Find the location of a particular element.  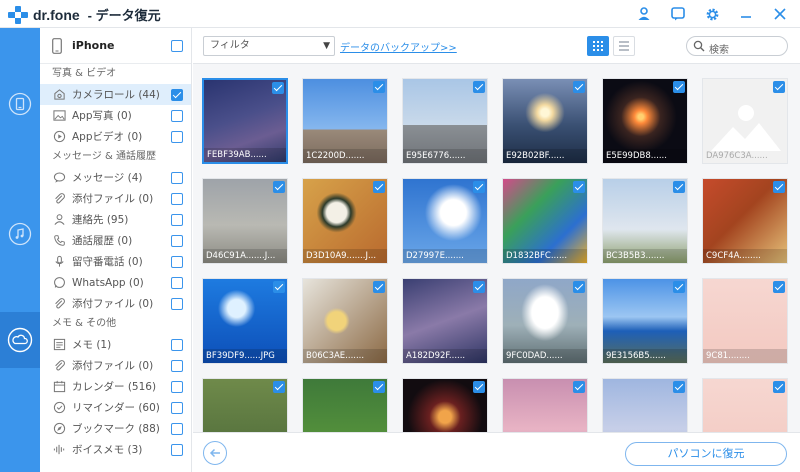

category-item: メッセージ (4) is located at coordinates (115, 177).